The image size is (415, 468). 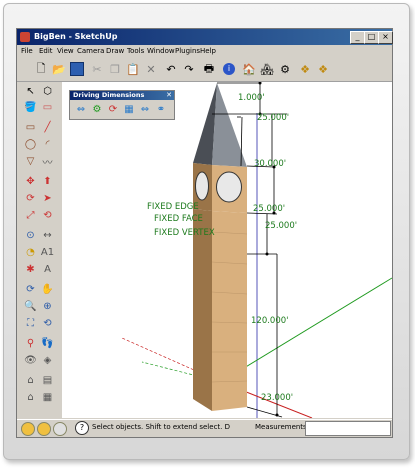 I want to click on share-component-icon: ⚙, so click(x=285, y=69).